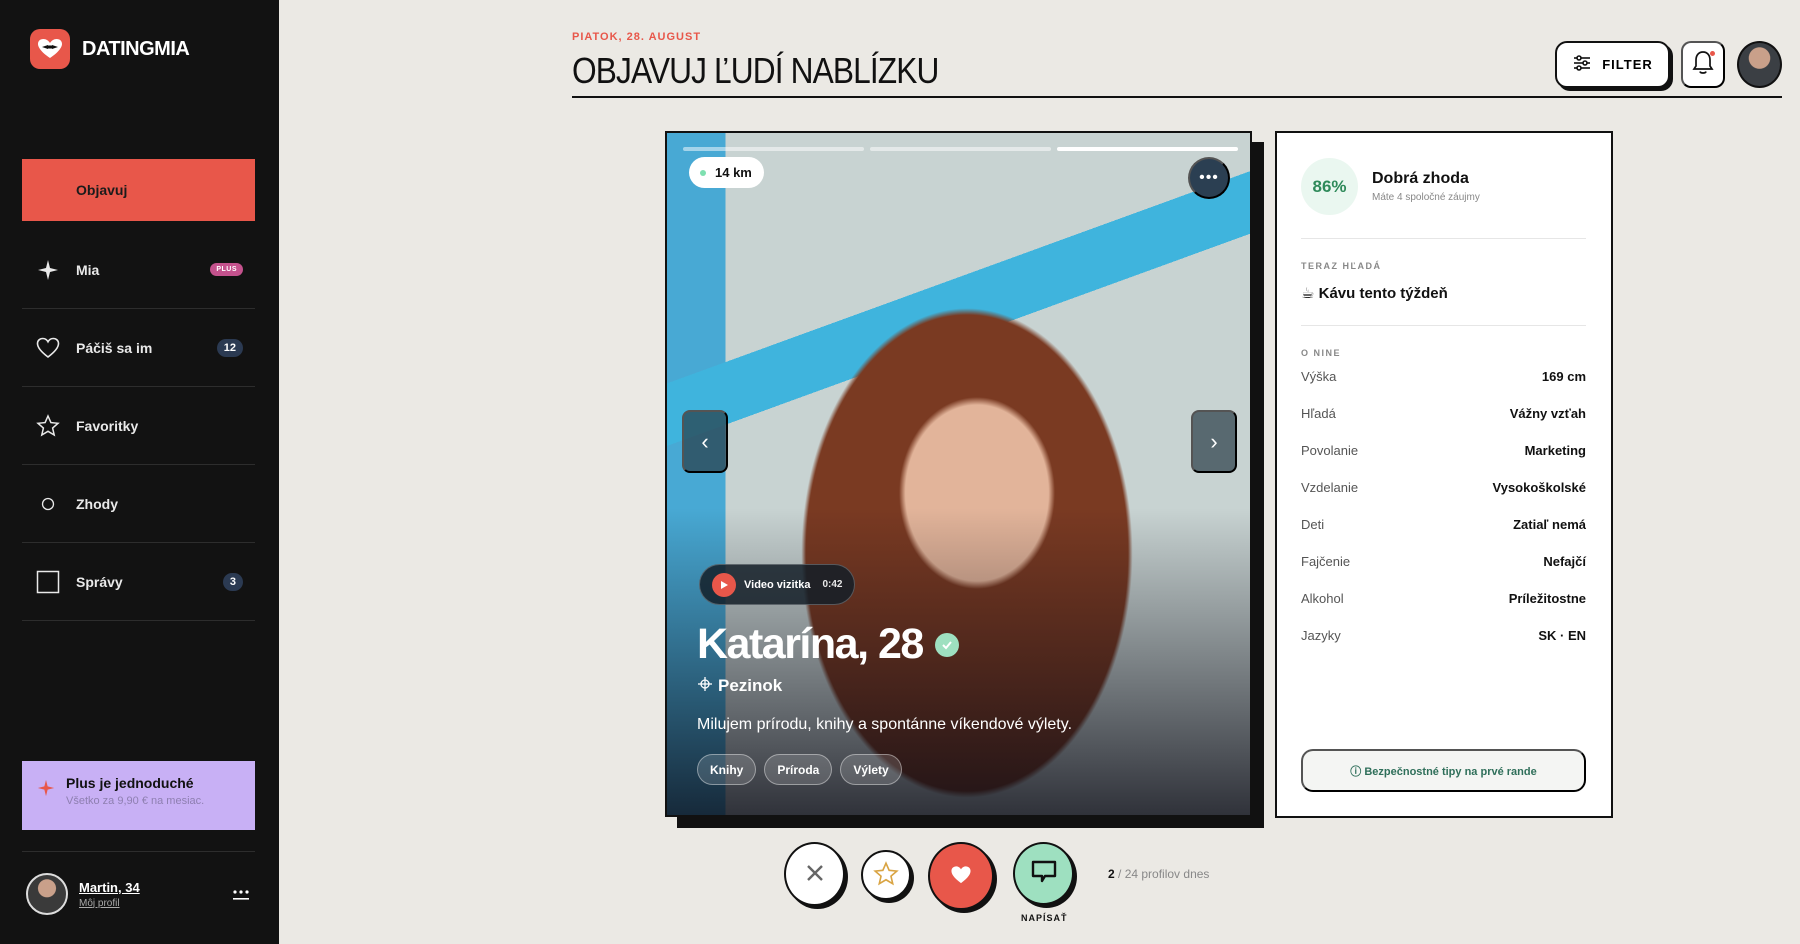 Image resolution: width=1800 pixels, height=944 pixels. I want to click on distance-chip: 14 km, so click(726, 172).